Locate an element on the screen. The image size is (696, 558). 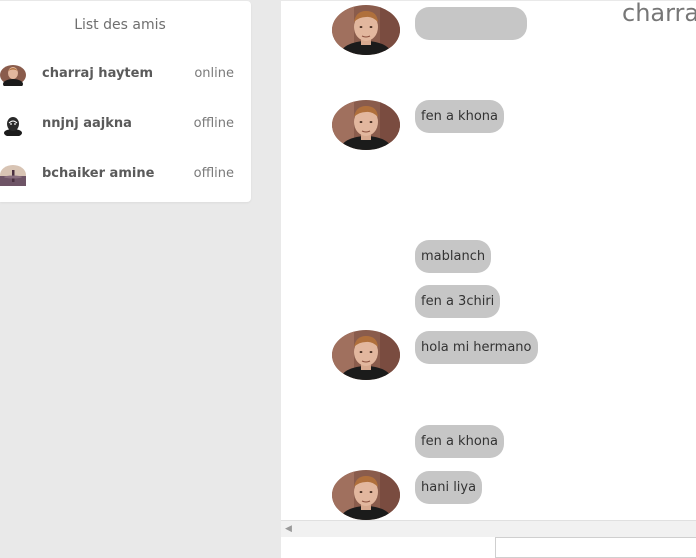
friend-name: nnjnj aajkna is located at coordinates (87, 123).